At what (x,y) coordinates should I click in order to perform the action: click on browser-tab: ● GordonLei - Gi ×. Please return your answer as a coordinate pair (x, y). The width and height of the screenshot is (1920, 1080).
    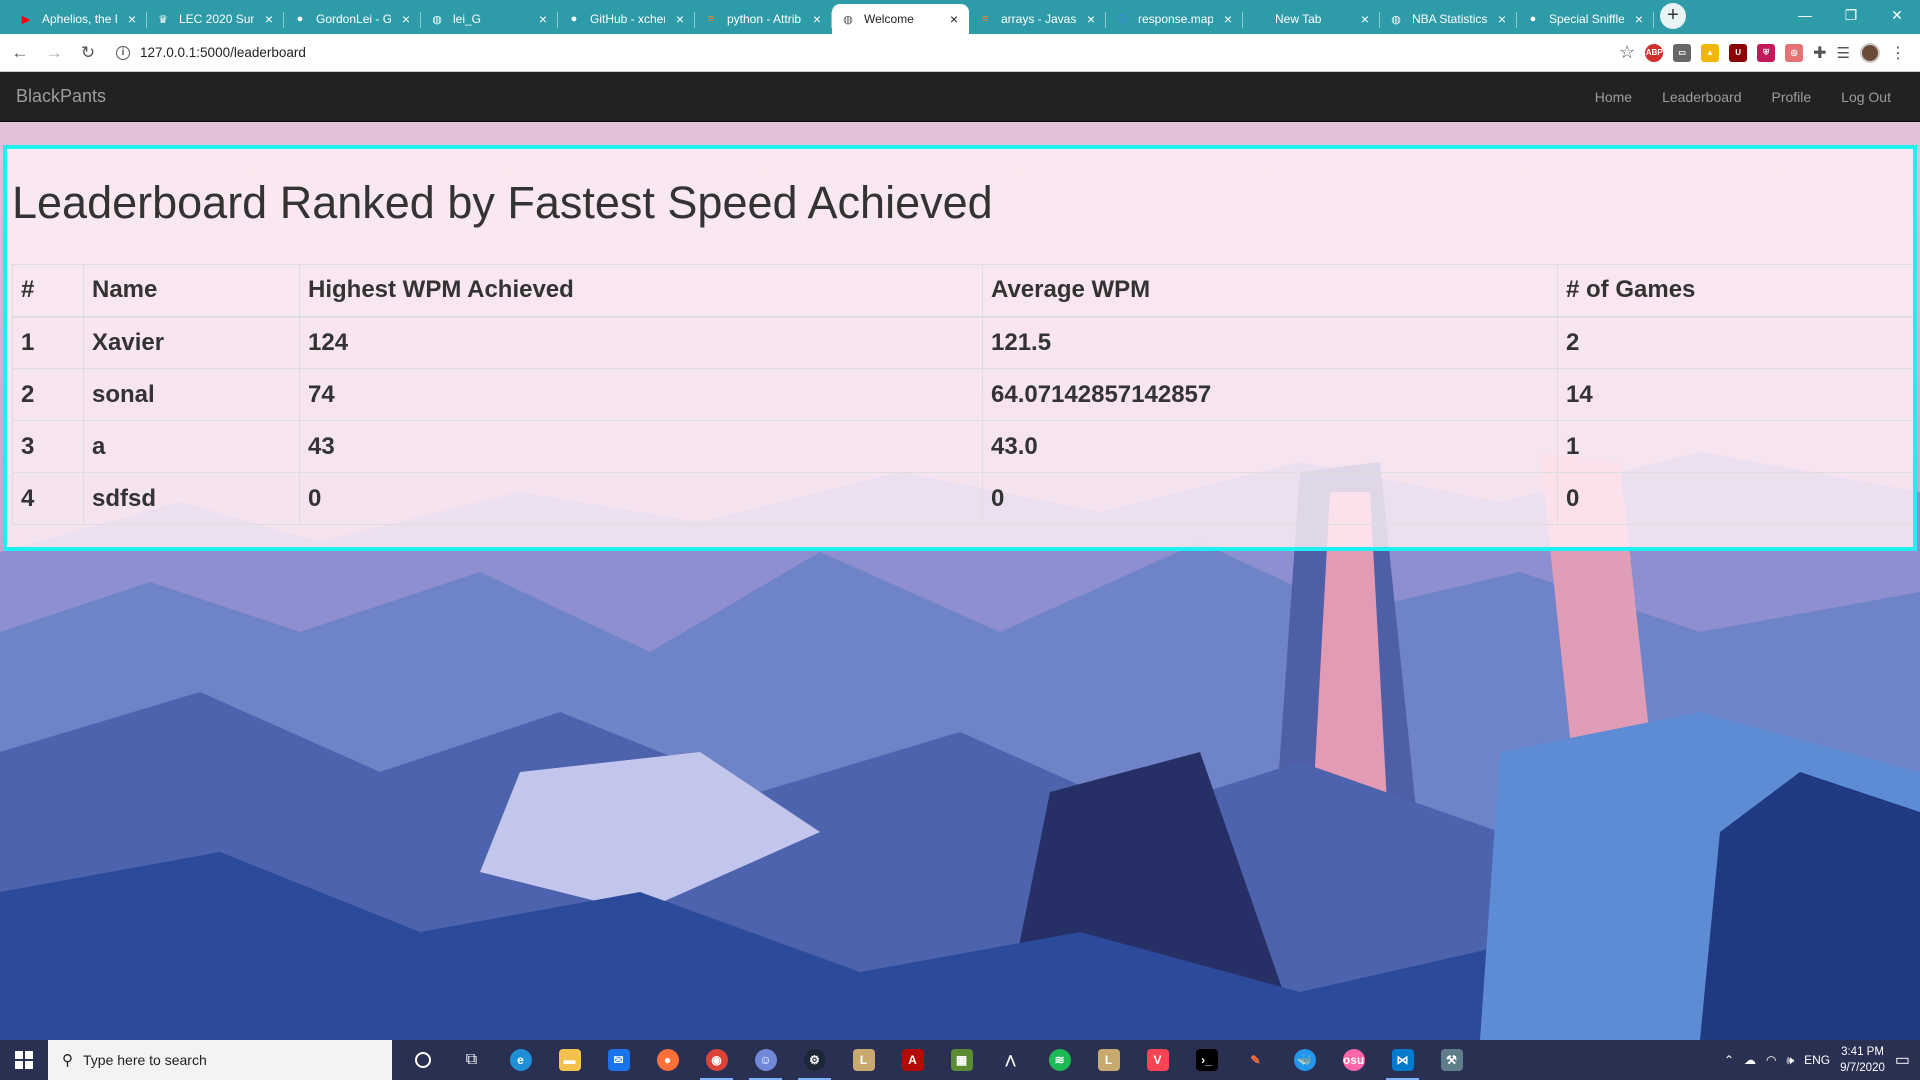
    Looking at the image, I should click on (352, 19).